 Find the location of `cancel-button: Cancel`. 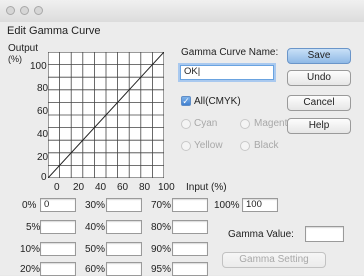

cancel-button: Cancel is located at coordinates (319, 103).